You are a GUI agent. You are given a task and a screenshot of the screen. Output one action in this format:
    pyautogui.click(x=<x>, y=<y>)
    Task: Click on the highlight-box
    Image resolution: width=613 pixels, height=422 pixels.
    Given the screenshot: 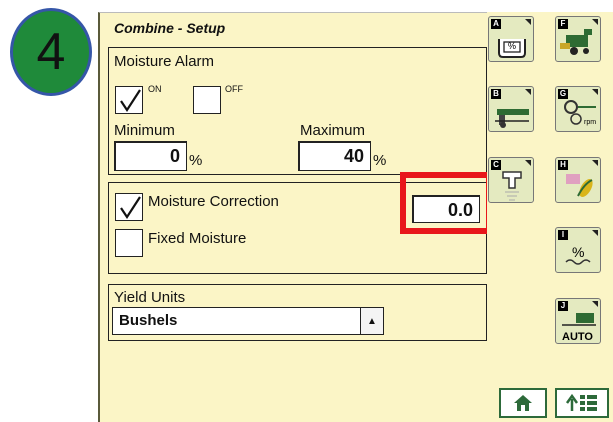 What is the action you would take?
    pyautogui.click(x=446, y=203)
    